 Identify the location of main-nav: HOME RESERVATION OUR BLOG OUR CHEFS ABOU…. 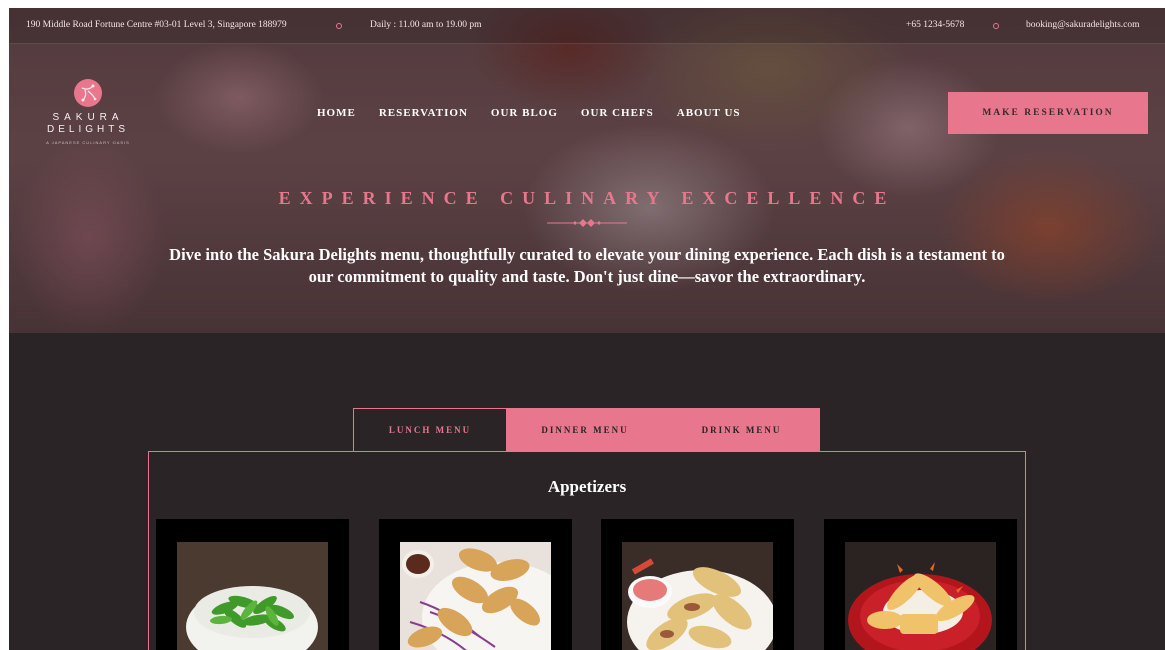
(540, 113).